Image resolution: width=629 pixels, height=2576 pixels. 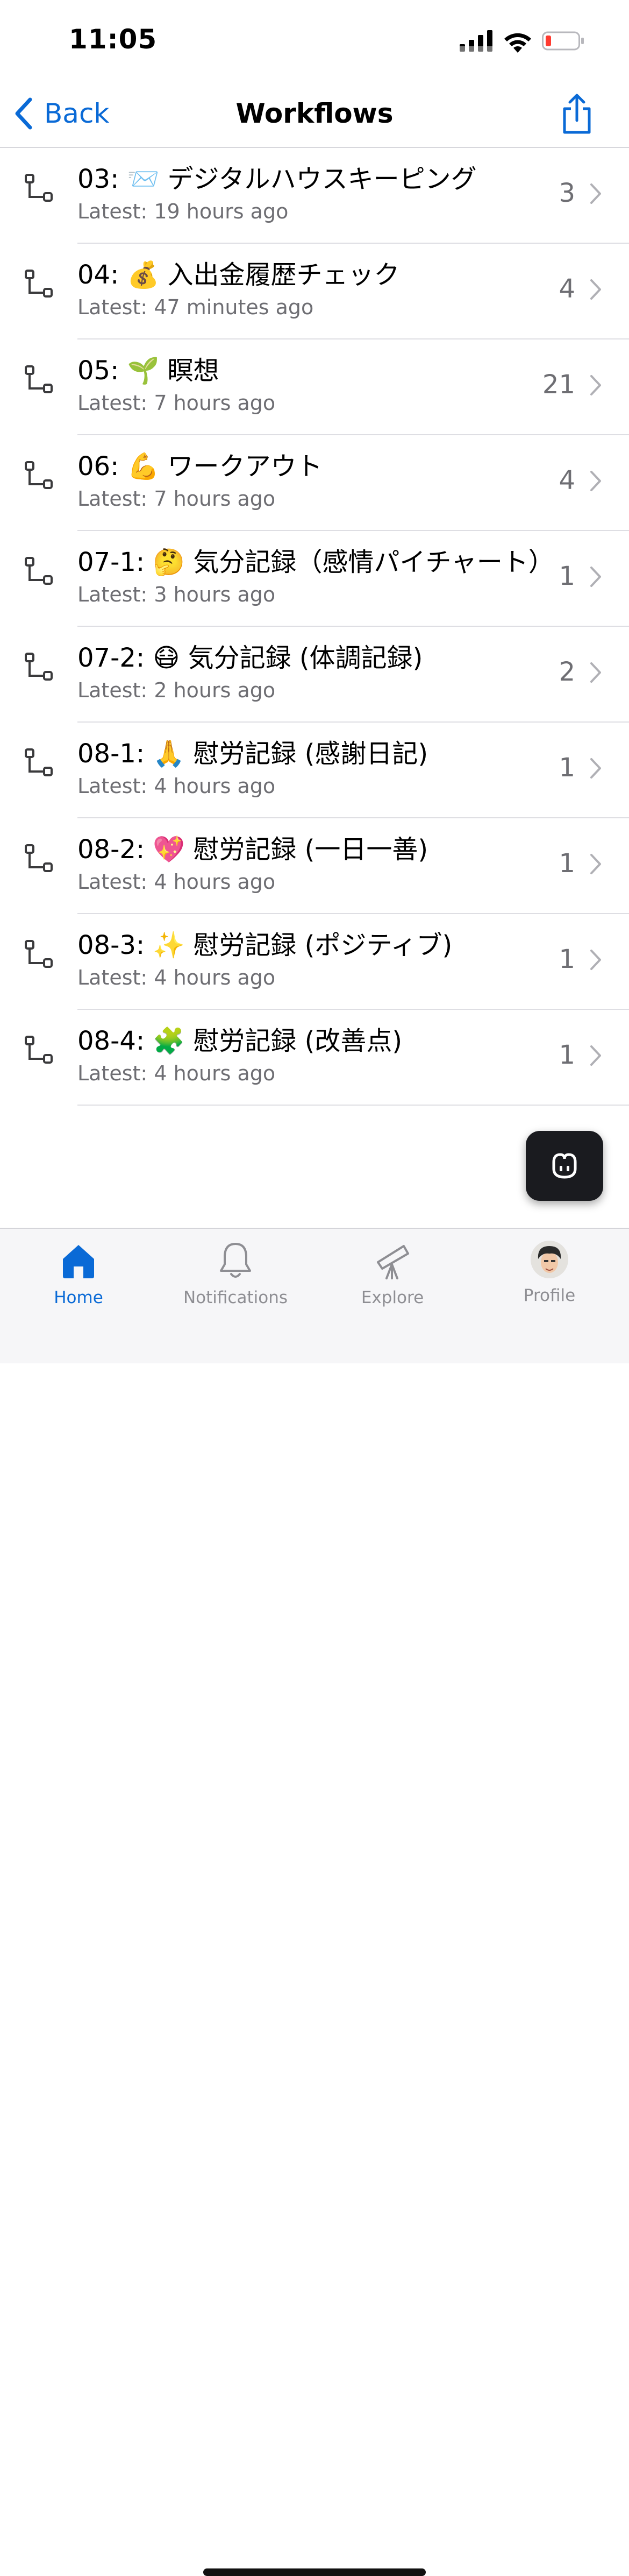 What do you see at coordinates (252, 849) in the screenshot?
I see `workflow-title: 08-2: 💖 慰労記録 (一日一善)` at bounding box center [252, 849].